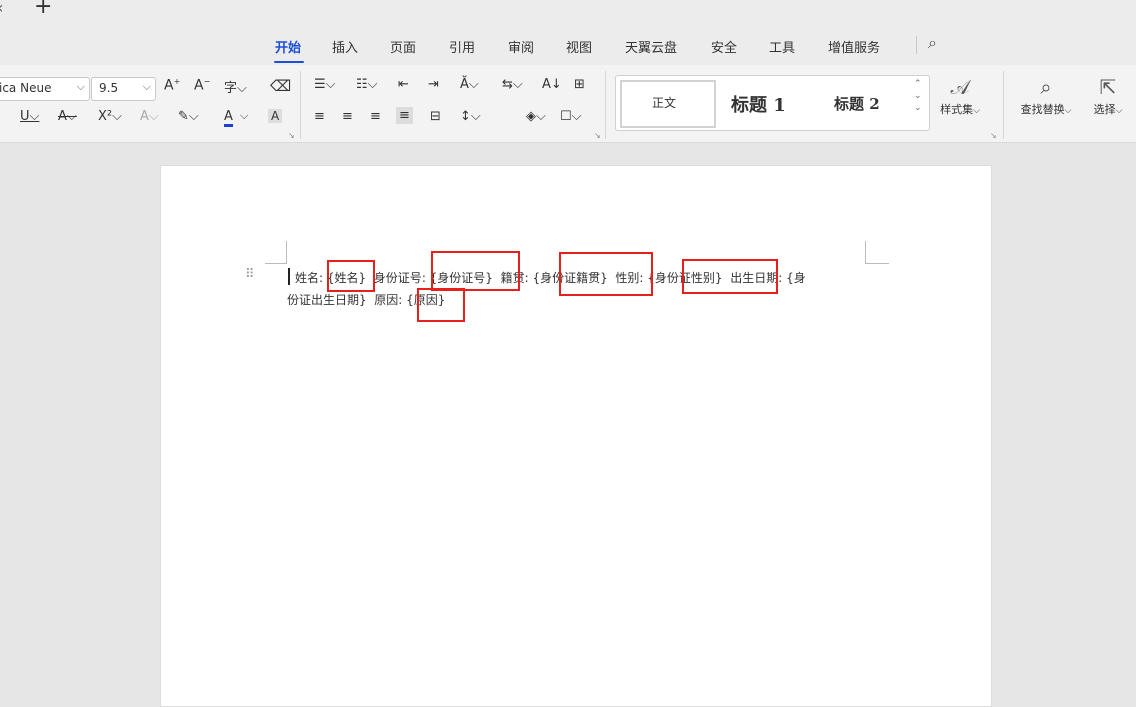 This screenshot has height=707, width=1136. Describe the element at coordinates (347, 116) in the screenshot. I see `align-center-icon: ≡` at that location.